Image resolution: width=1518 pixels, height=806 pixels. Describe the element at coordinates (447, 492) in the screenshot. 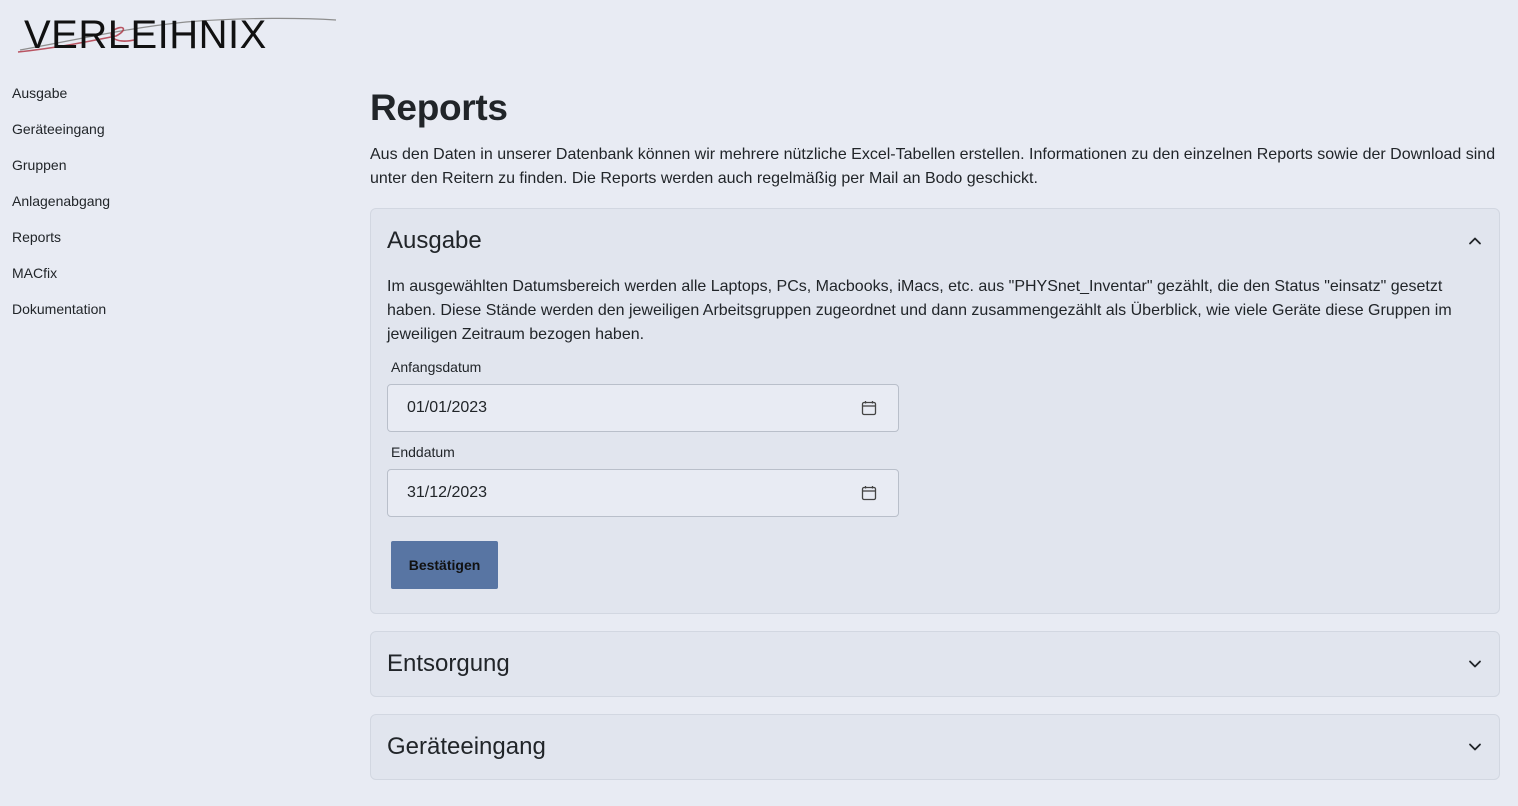

I see `end-date-value: 31/12/2023` at that location.